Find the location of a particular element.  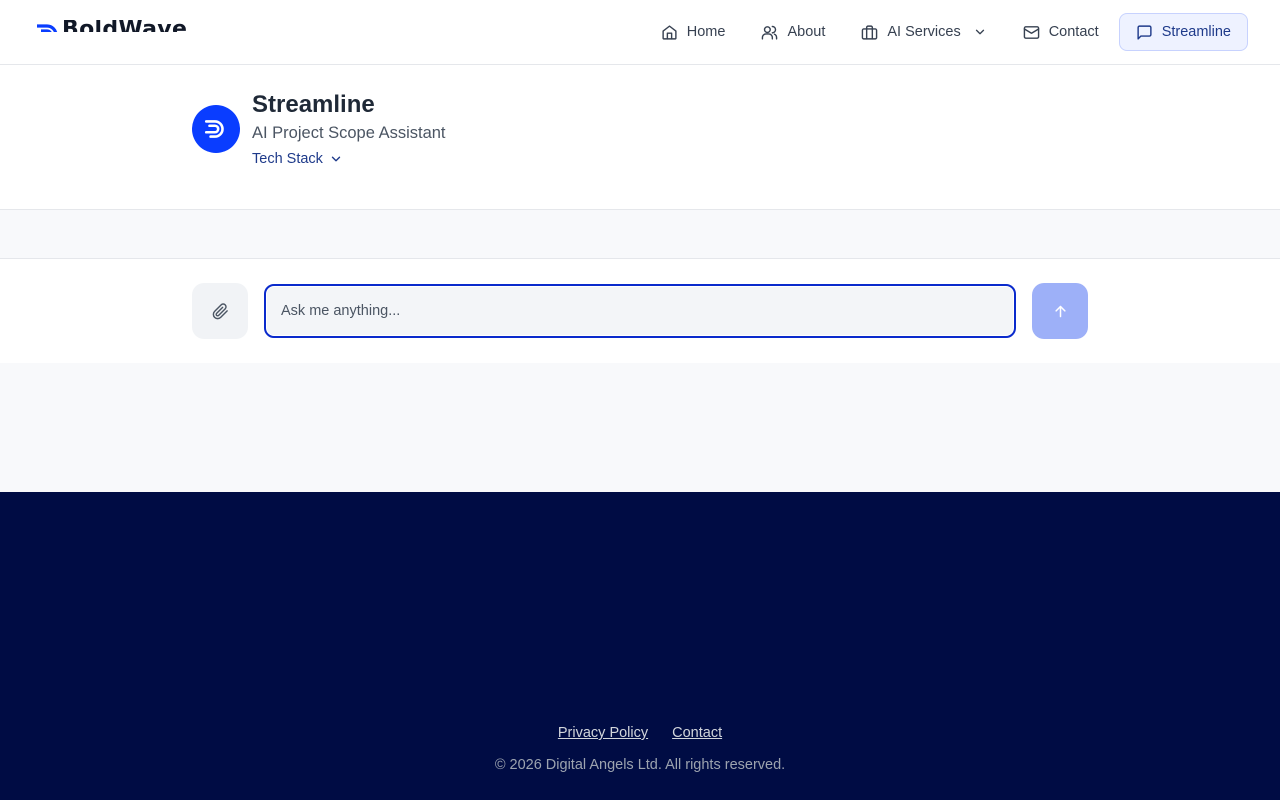

nav-streamline-label: Streamline is located at coordinates (1196, 32).